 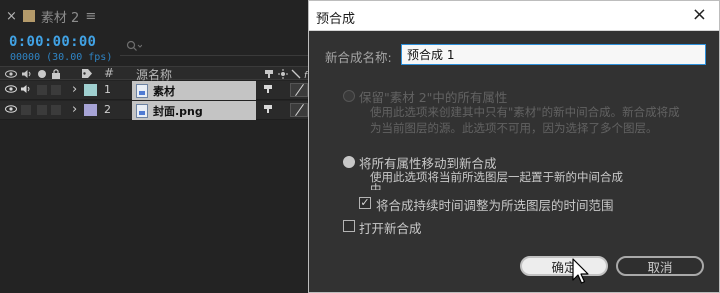 I want to click on search-icon, so click(x=134, y=45).